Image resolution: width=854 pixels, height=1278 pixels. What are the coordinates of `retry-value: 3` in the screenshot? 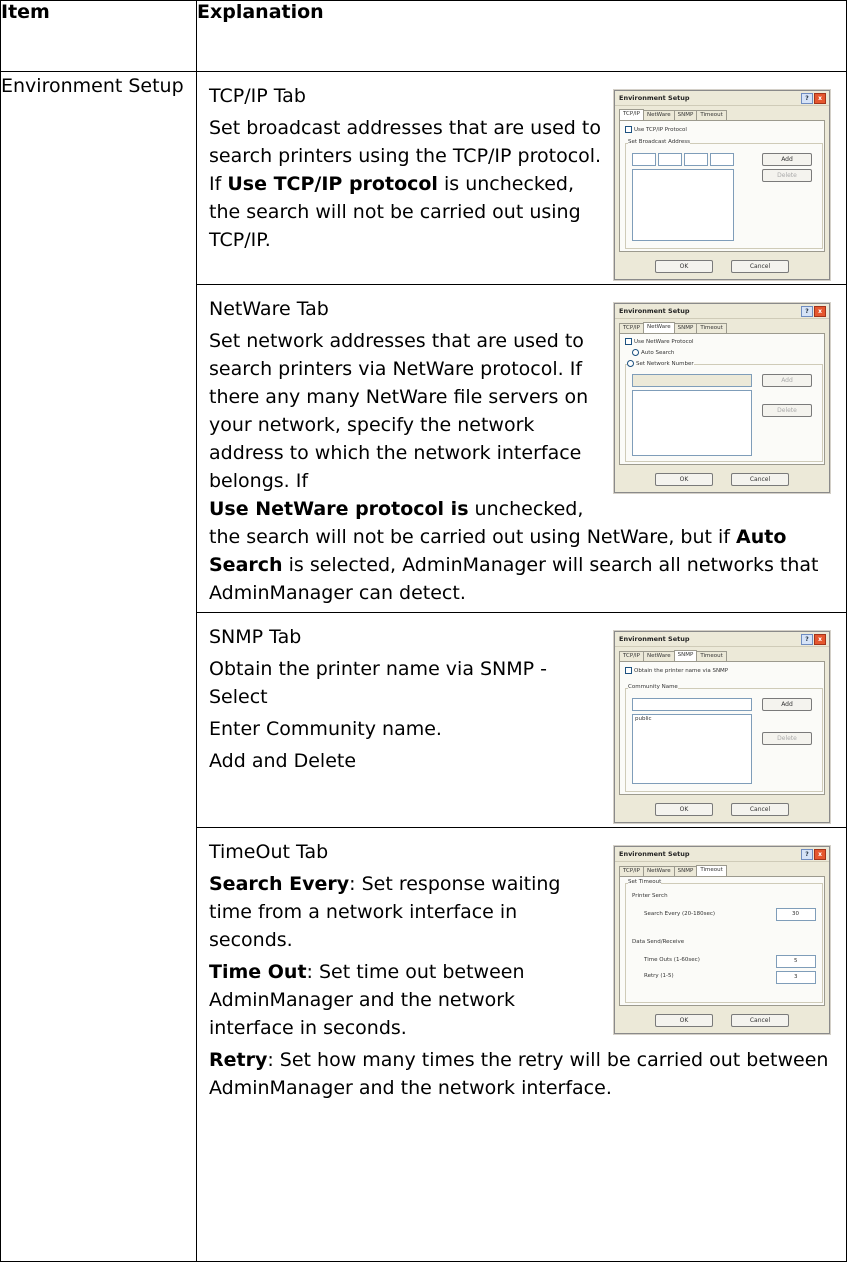 It's located at (796, 977).